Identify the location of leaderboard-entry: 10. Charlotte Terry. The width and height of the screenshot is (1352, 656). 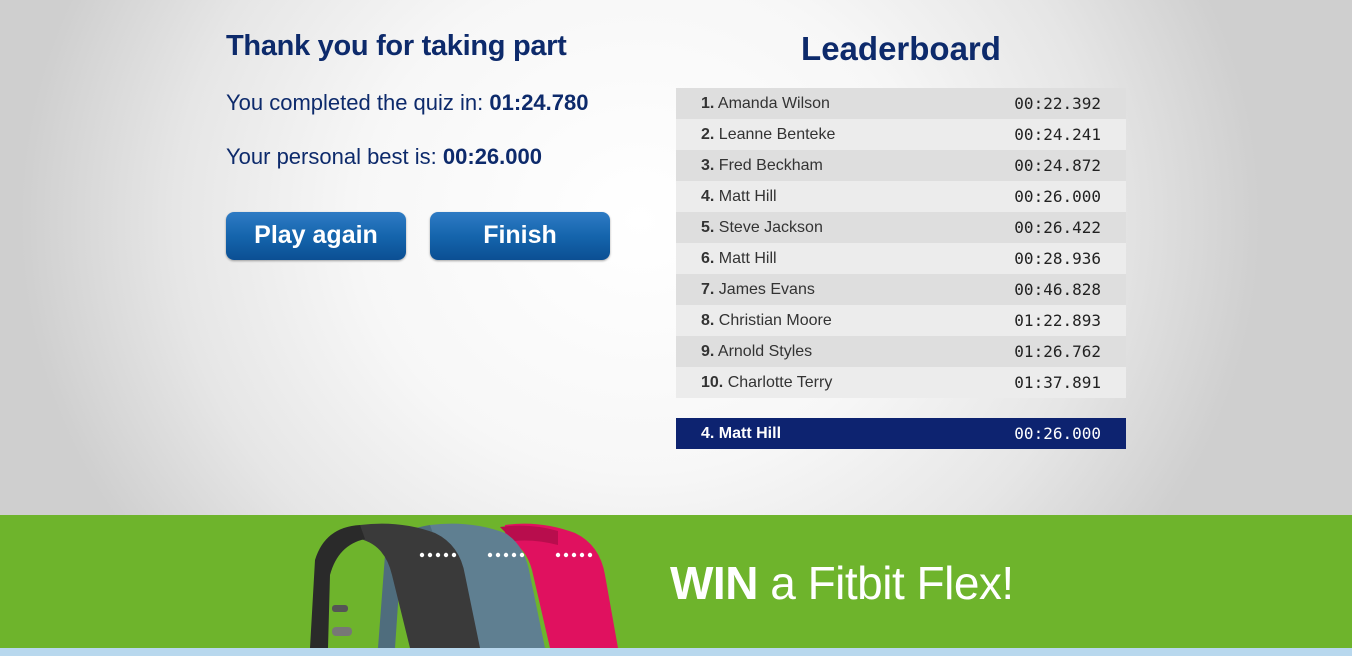
(766, 383).